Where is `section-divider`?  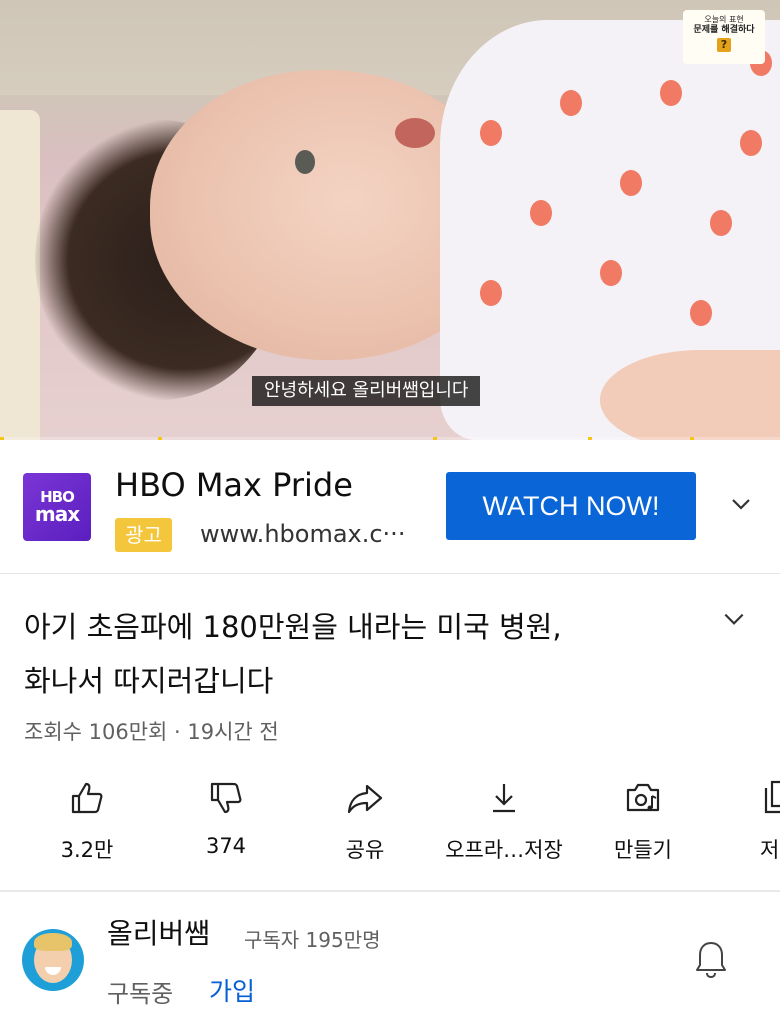
section-divider is located at coordinates (390, 891).